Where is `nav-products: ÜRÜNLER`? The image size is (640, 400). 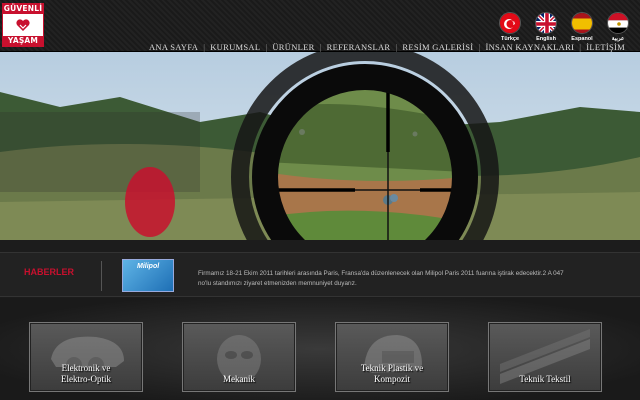
nav-products: ÜRÜNLER is located at coordinates (293, 47).